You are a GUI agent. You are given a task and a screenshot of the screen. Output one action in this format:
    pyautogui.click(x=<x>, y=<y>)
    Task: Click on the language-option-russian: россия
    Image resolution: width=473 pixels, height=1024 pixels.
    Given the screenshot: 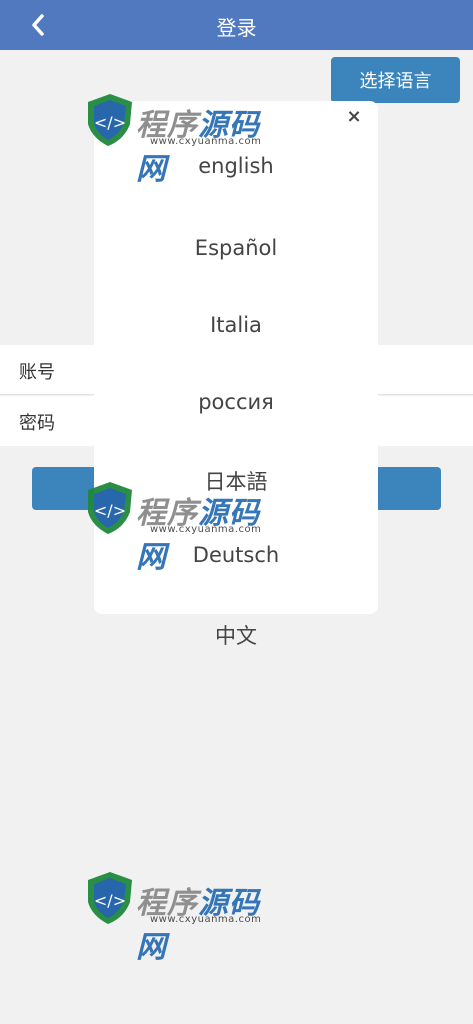 What is the action you would take?
    pyautogui.click(x=236, y=402)
    